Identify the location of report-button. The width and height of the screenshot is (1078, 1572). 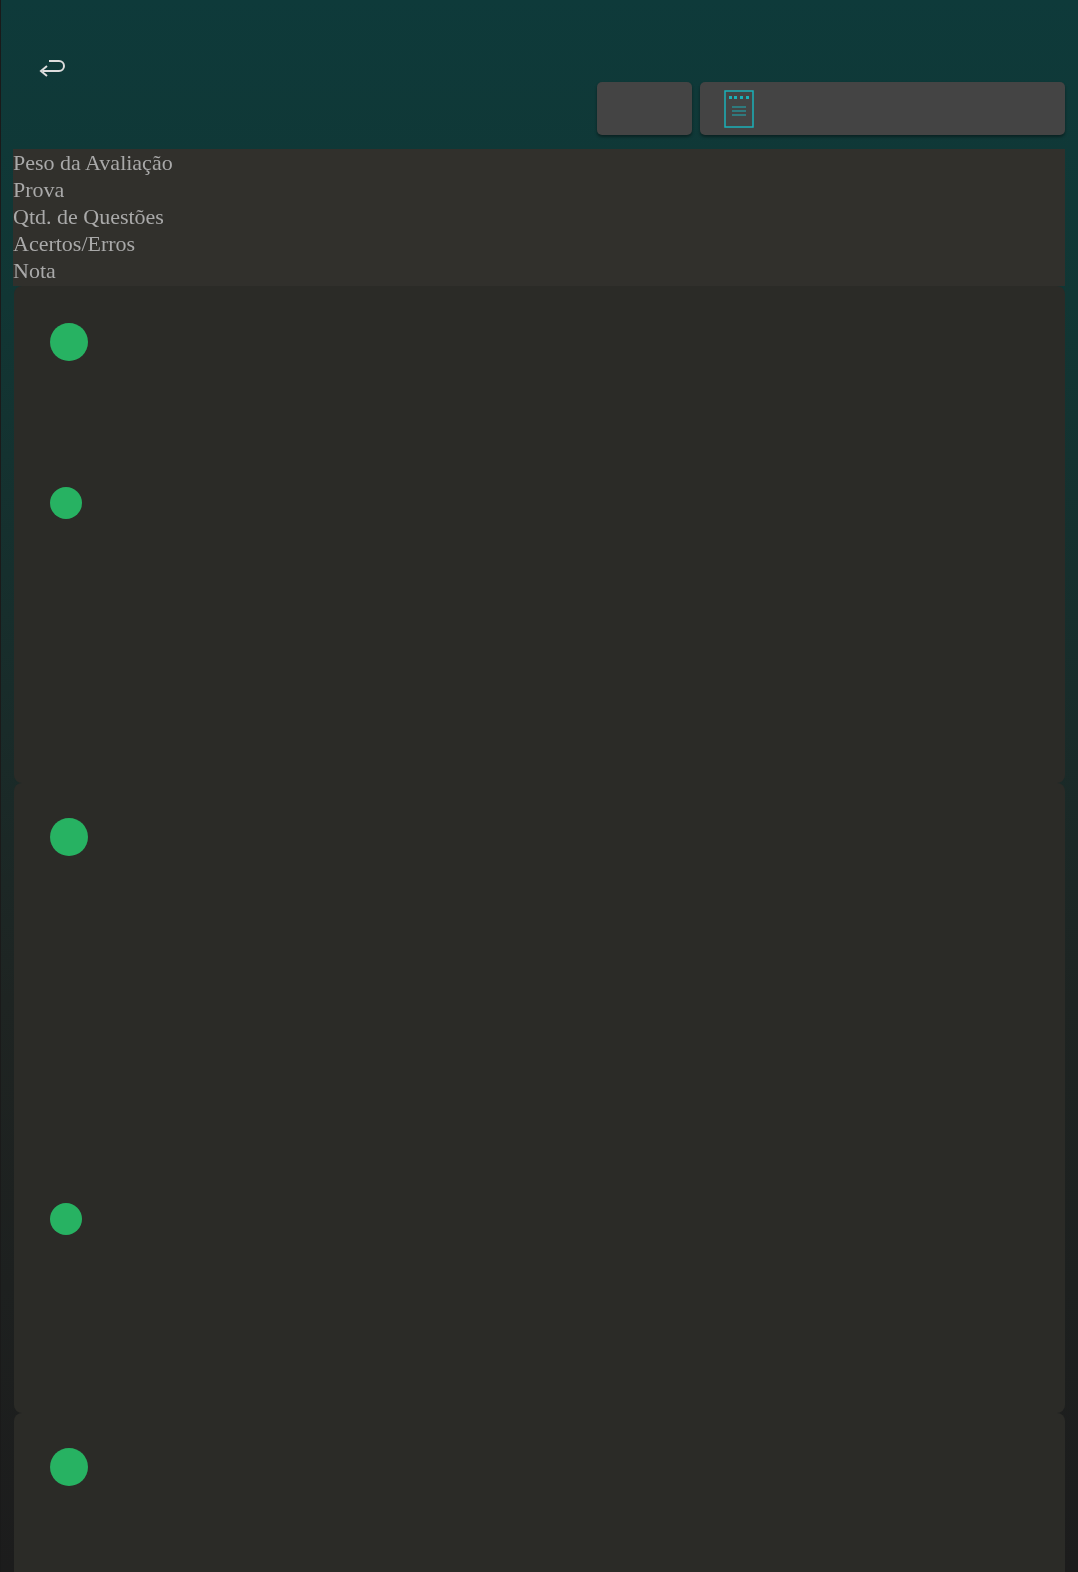
(882, 108).